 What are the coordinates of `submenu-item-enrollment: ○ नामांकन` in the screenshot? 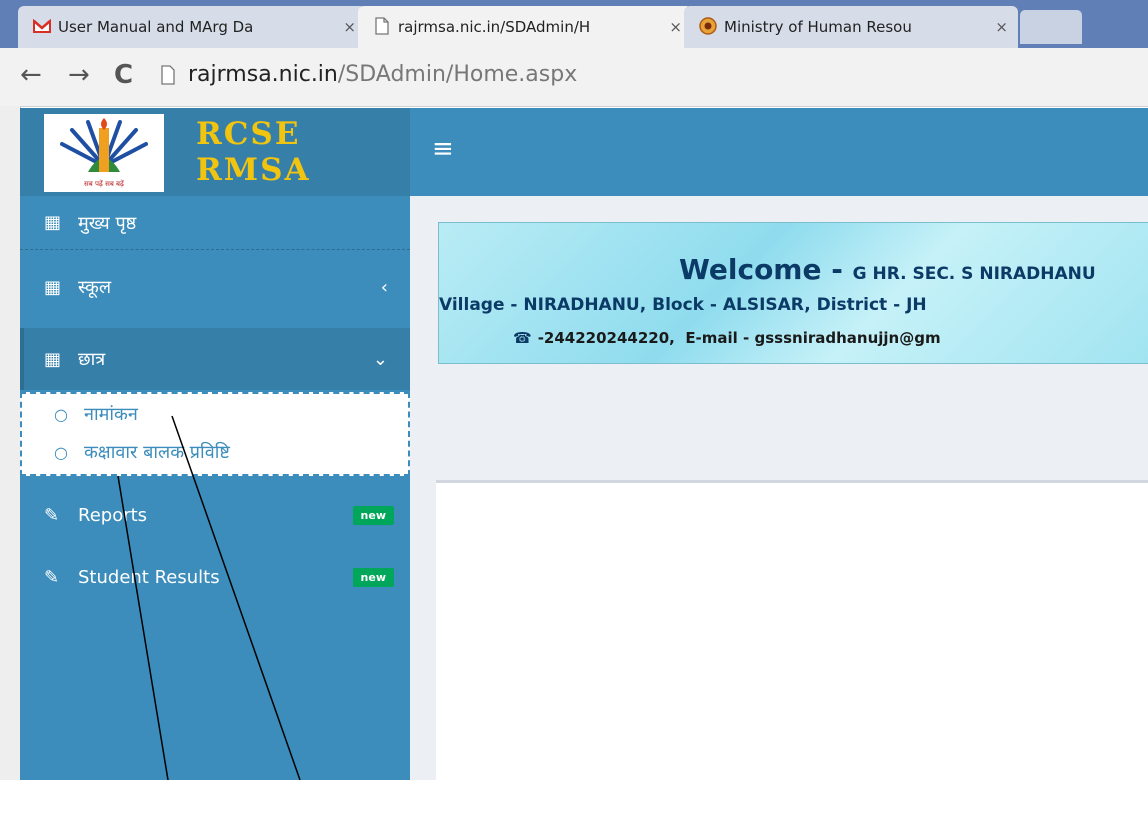 It's located at (96, 414).